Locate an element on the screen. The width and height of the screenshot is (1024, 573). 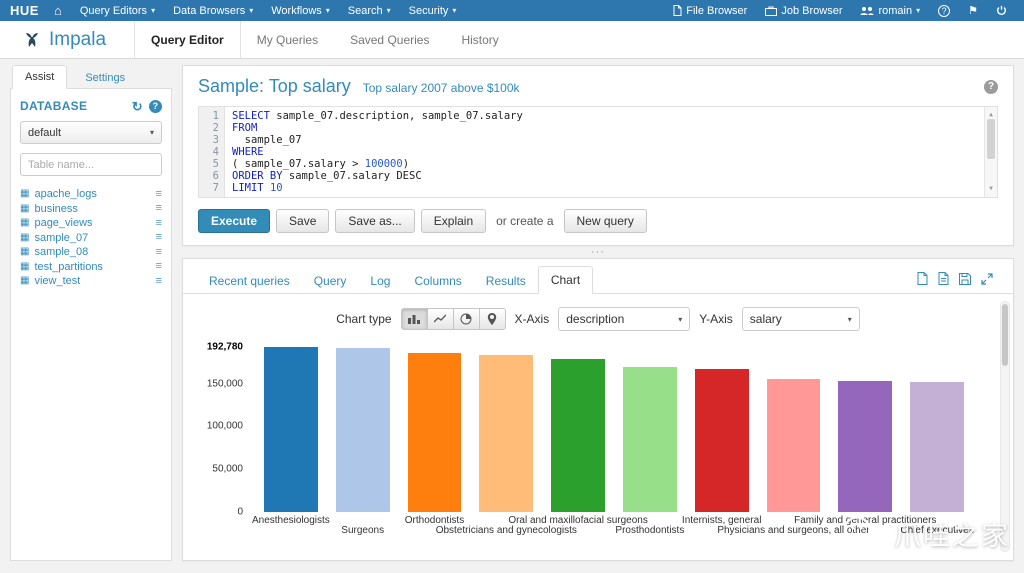
job-browser-link: Job Browser is located at coordinates (803, 11).